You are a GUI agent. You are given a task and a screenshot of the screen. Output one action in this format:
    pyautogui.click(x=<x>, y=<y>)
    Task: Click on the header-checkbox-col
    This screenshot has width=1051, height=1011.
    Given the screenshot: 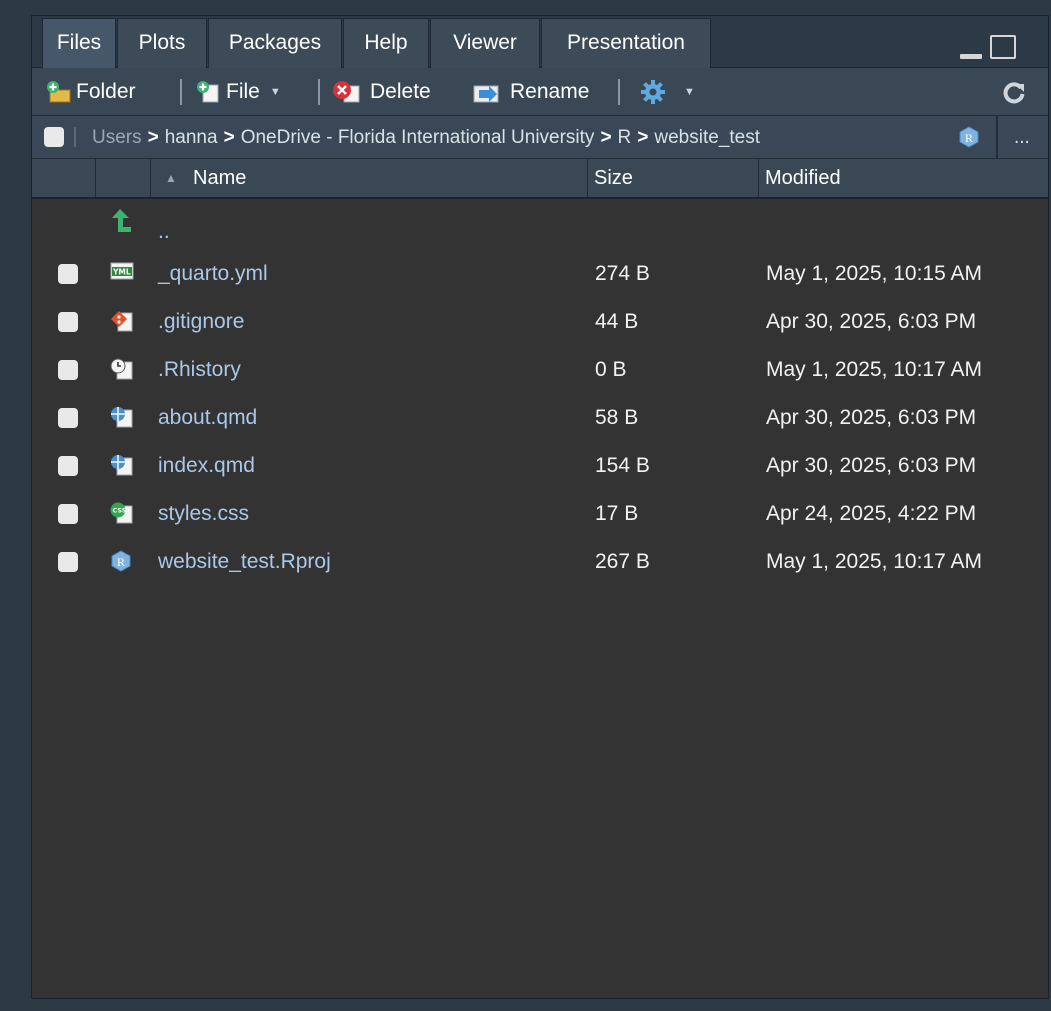 What is the action you would take?
    pyautogui.click(x=64, y=178)
    